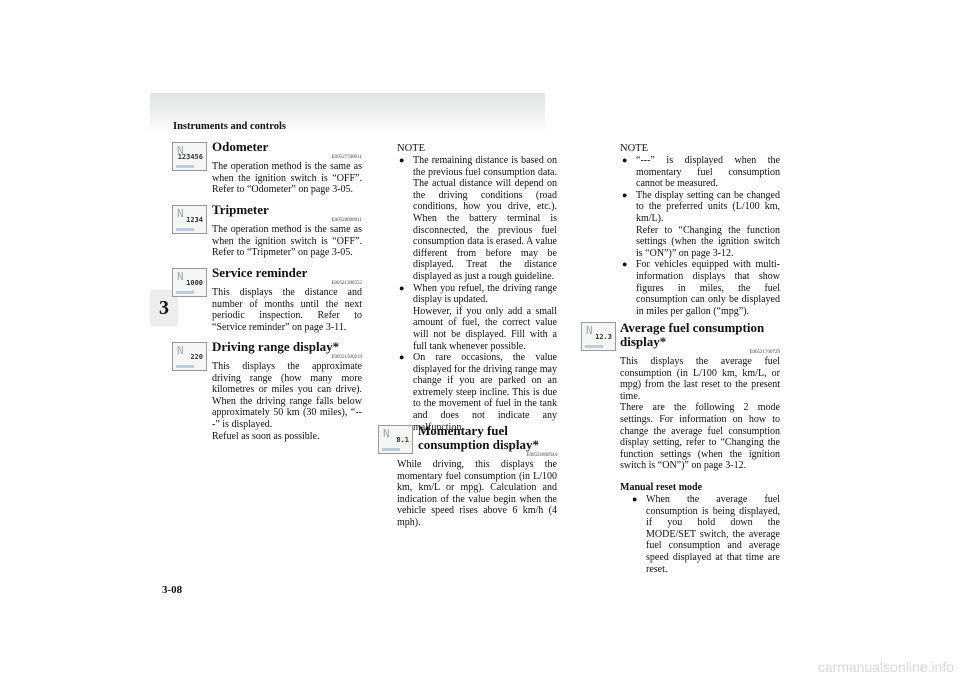 This screenshot has width=960, height=679. I want to click on section-title: Odometer, so click(240, 146).